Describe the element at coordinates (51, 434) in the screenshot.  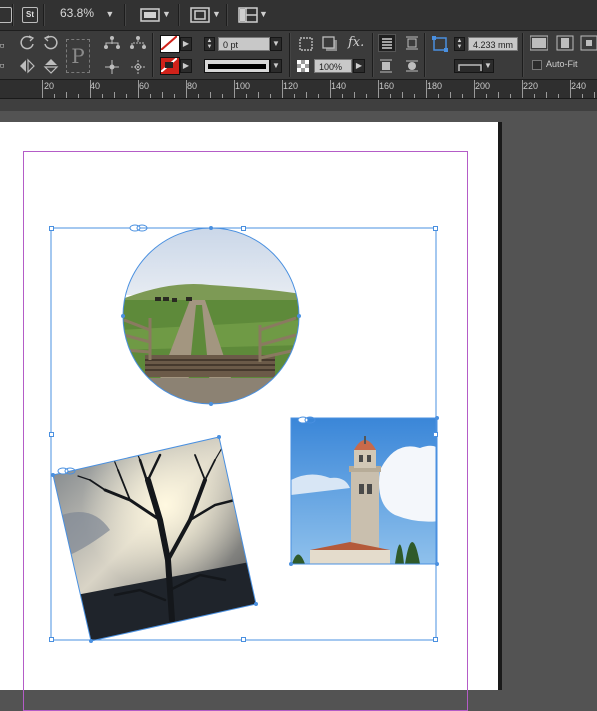
I see `selection-handle-left` at that location.